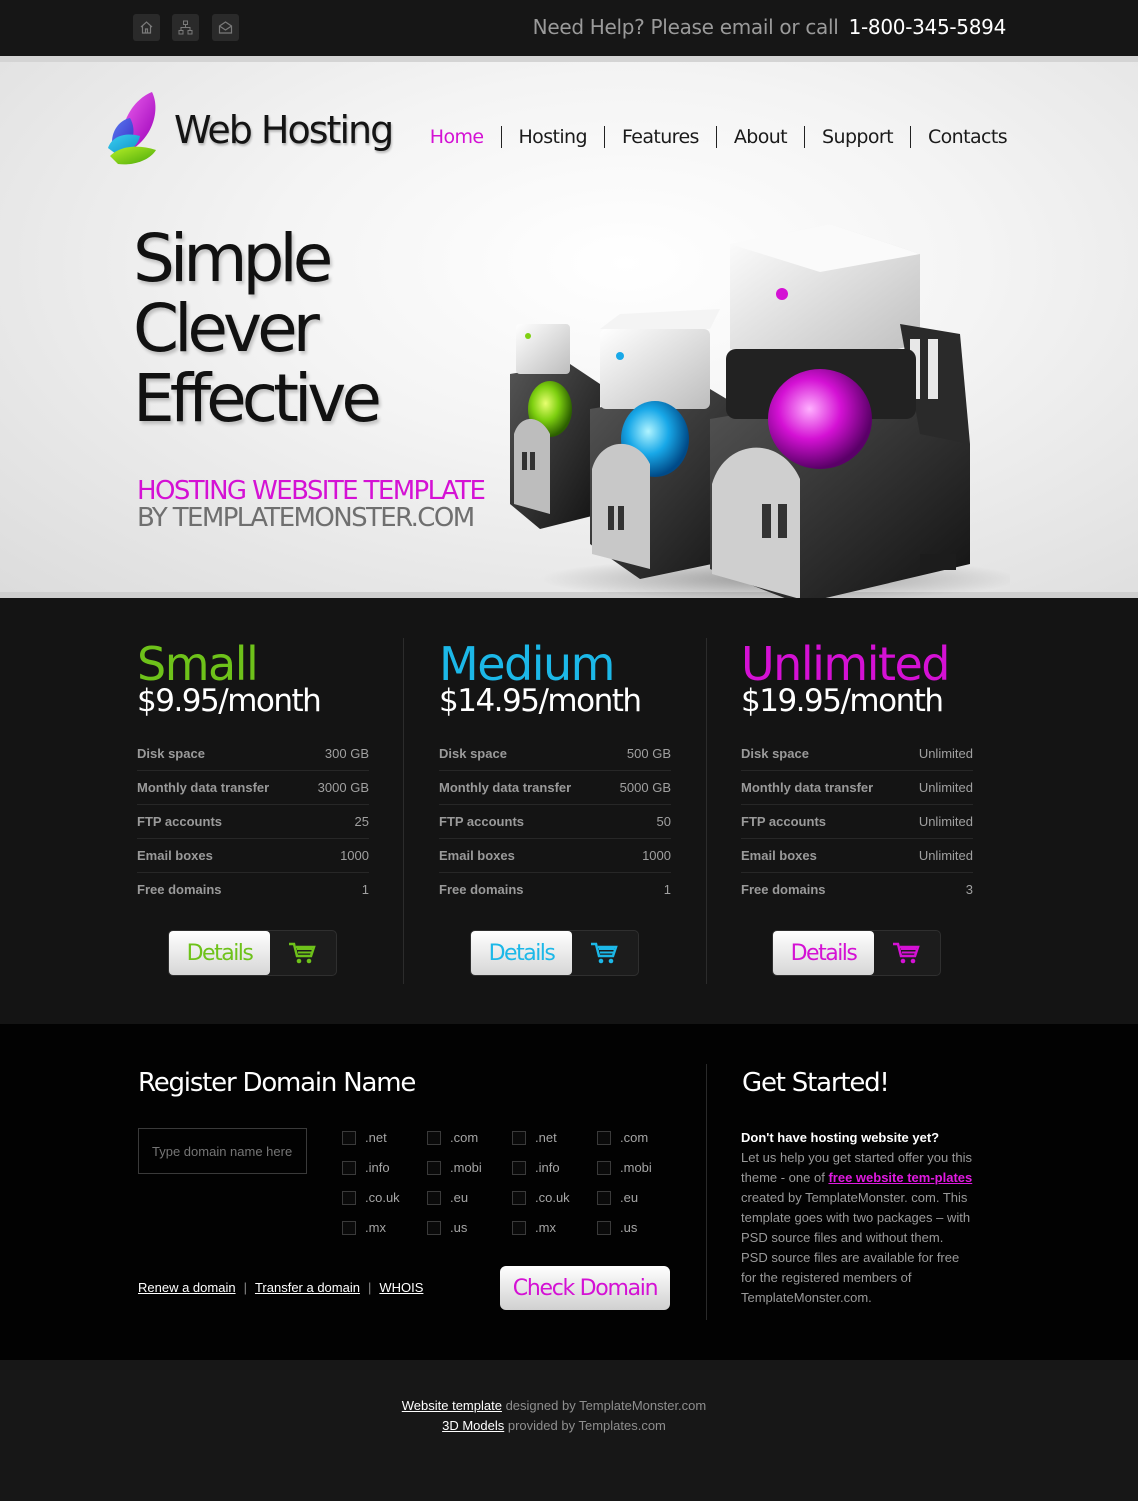  What do you see at coordinates (555, 754) in the screenshot?
I see `spec-row: Disk space 500 GB` at bounding box center [555, 754].